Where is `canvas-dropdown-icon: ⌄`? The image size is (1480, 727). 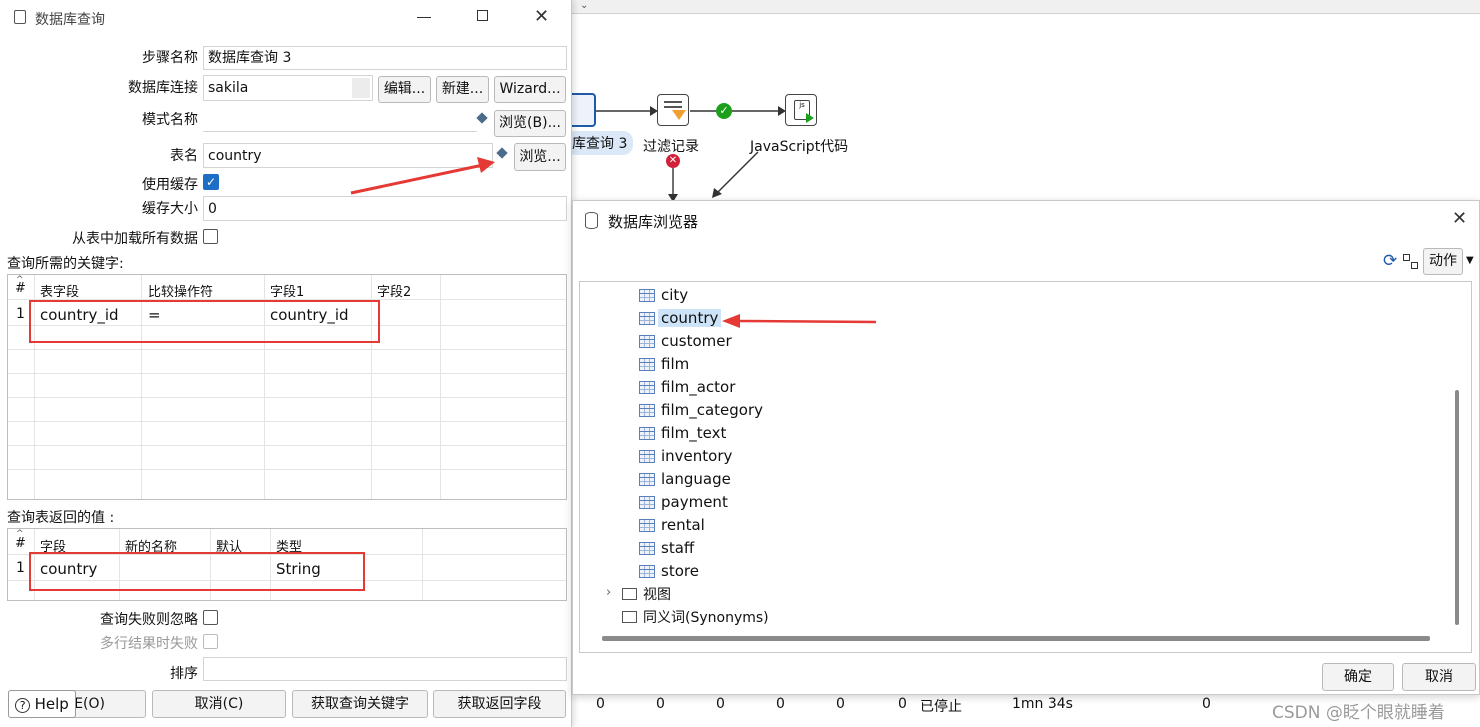
canvas-dropdown-icon: ⌄ is located at coordinates (589, 5).